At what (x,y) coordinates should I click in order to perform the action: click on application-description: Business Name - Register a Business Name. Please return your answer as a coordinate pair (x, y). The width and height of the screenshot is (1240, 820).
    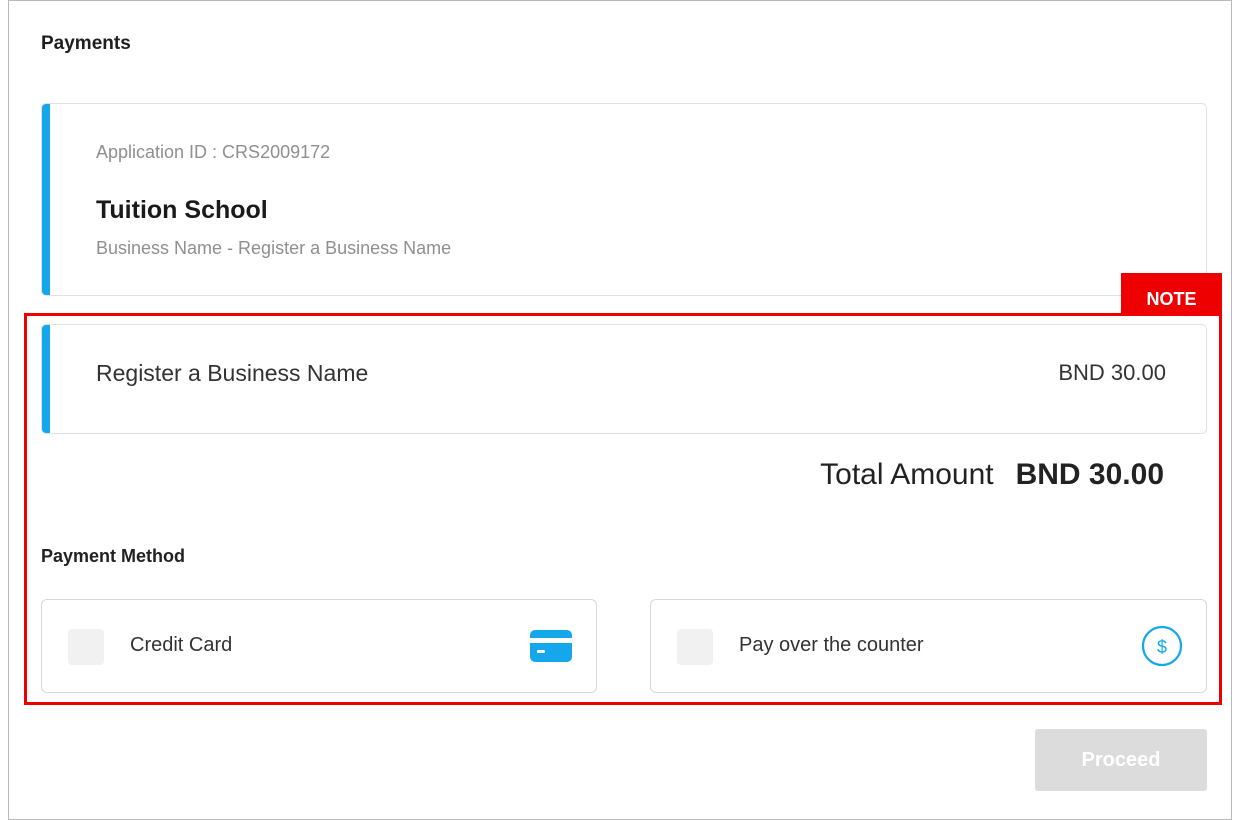
    Looking at the image, I should click on (274, 248).